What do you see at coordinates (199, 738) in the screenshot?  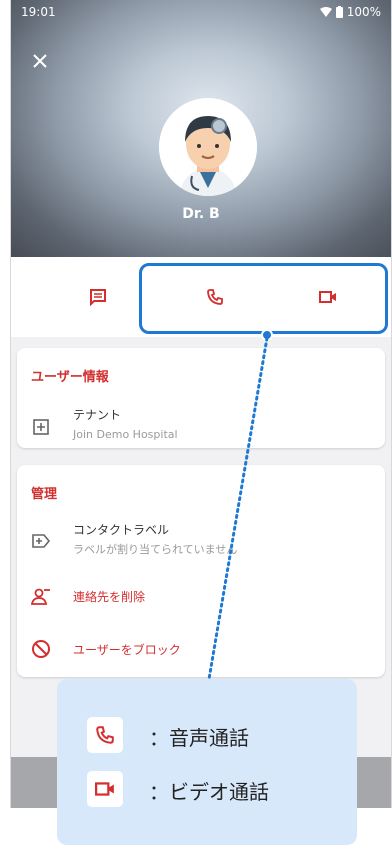 I see `legend-voice-call-text: ：音声通話` at bounding box center [199, 738].